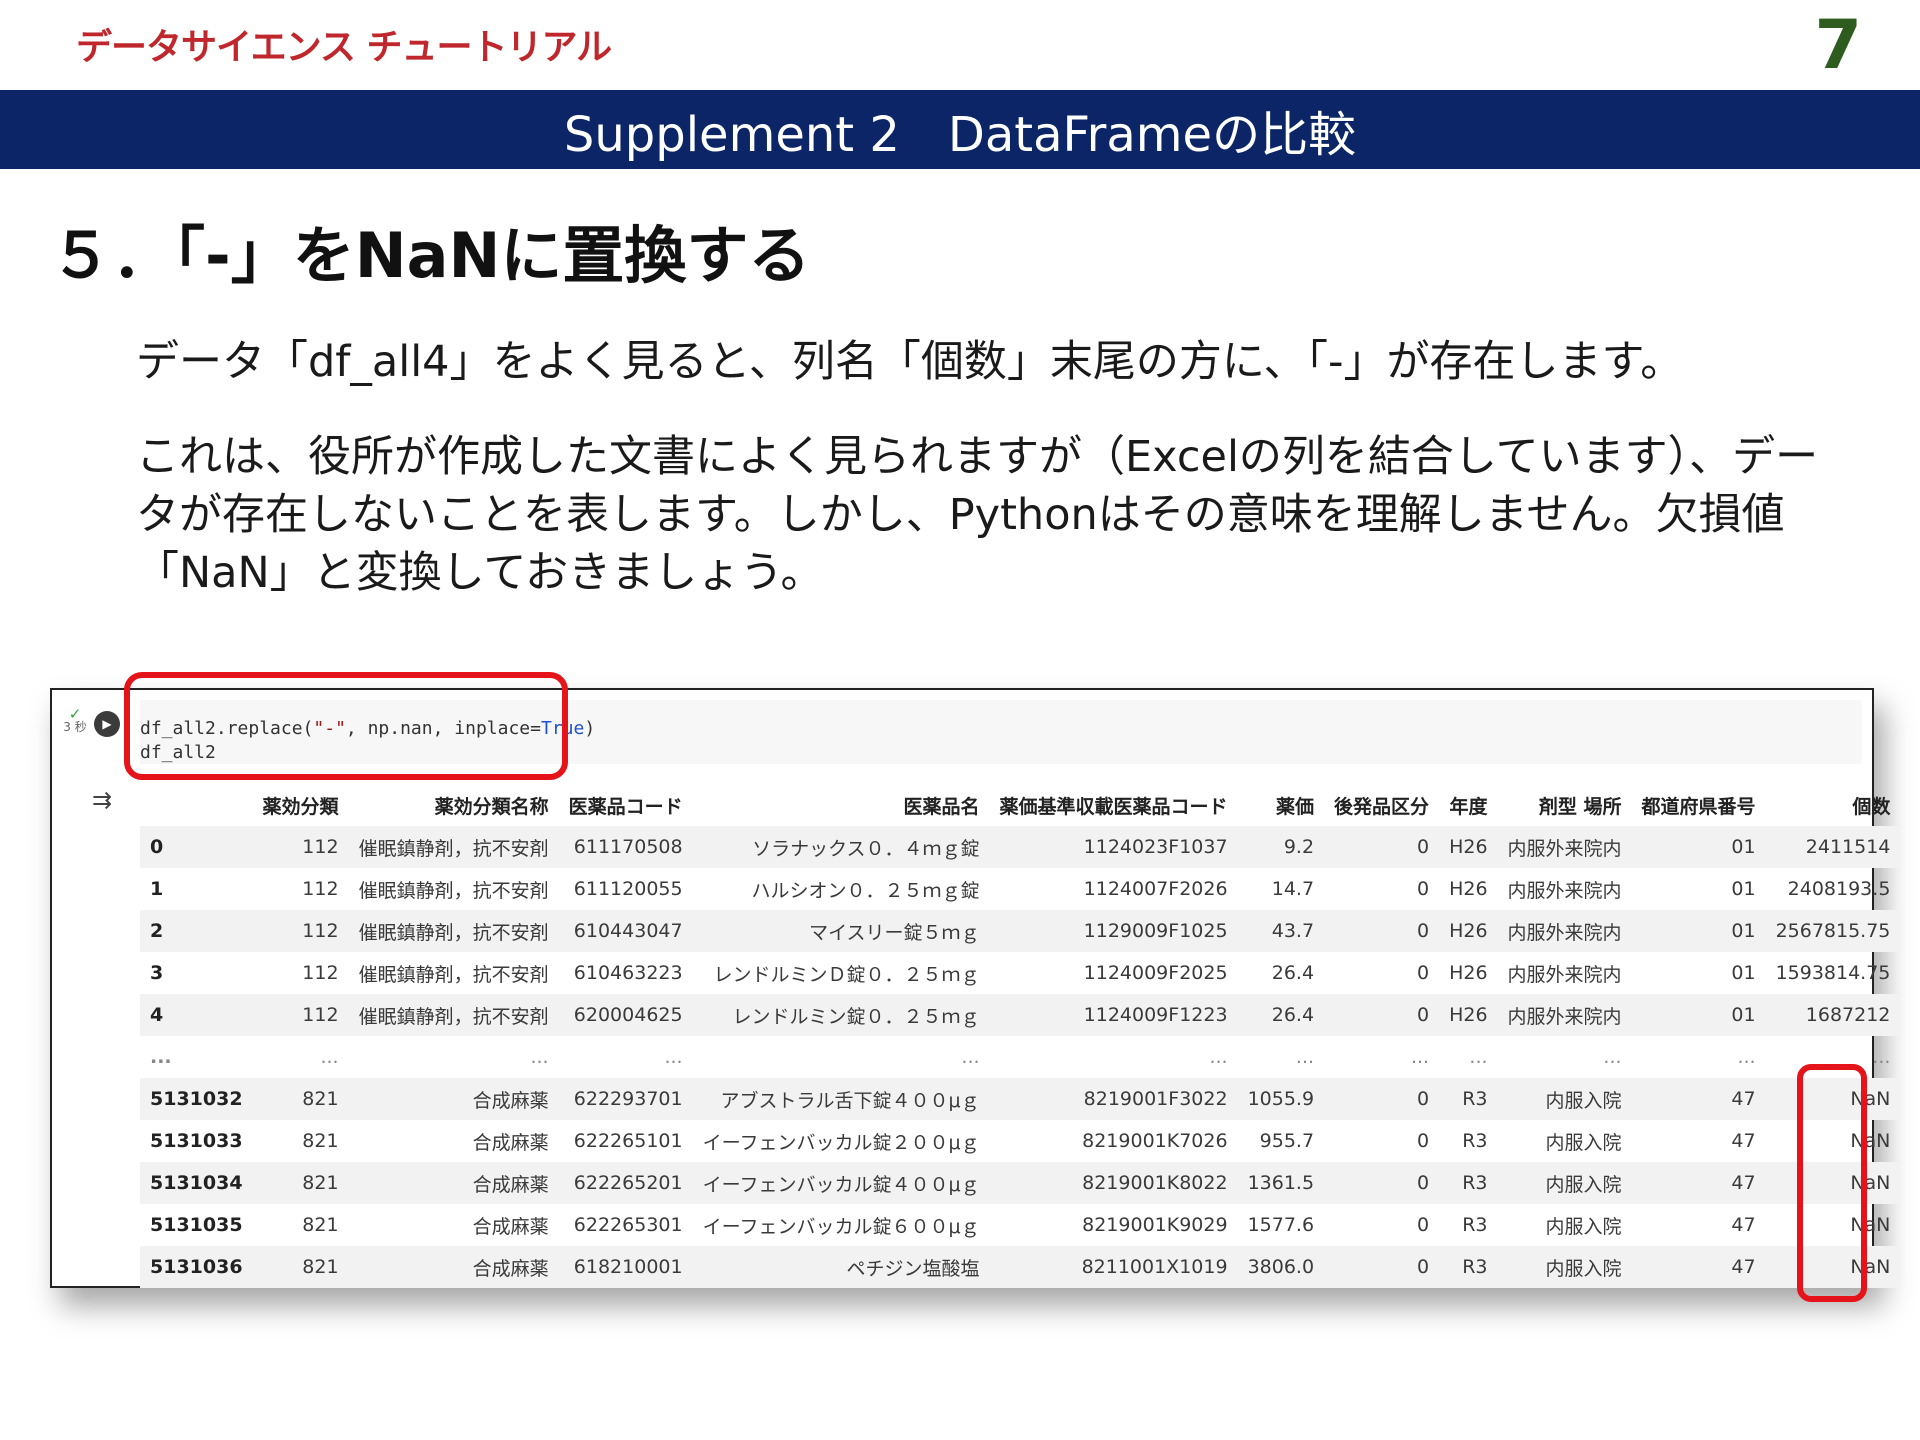  I want to click on table-cell: 618210001, so click(628, 1267).